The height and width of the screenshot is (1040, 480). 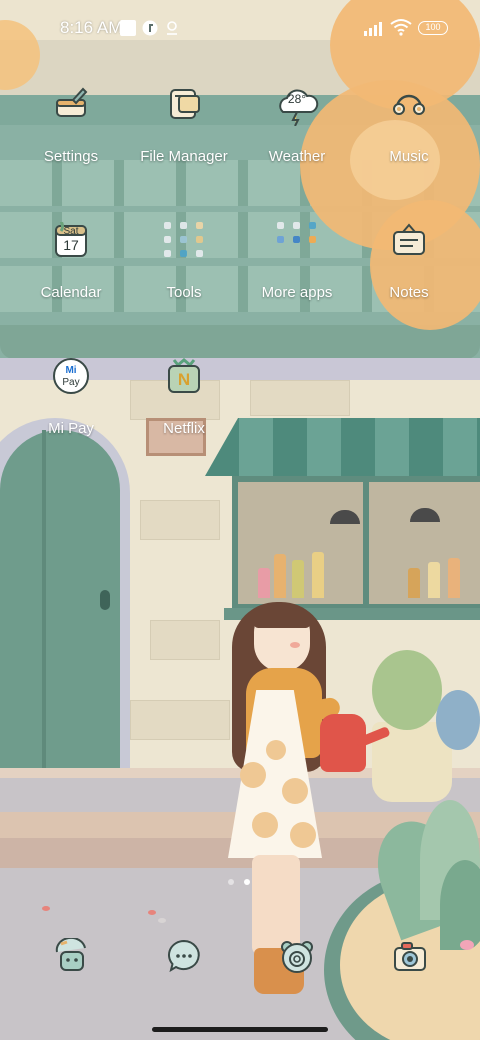 What do you see at coordinates (184, 272) in the screenshot?
I see `folder-tools: Tools` at bounding box center [184, 272].